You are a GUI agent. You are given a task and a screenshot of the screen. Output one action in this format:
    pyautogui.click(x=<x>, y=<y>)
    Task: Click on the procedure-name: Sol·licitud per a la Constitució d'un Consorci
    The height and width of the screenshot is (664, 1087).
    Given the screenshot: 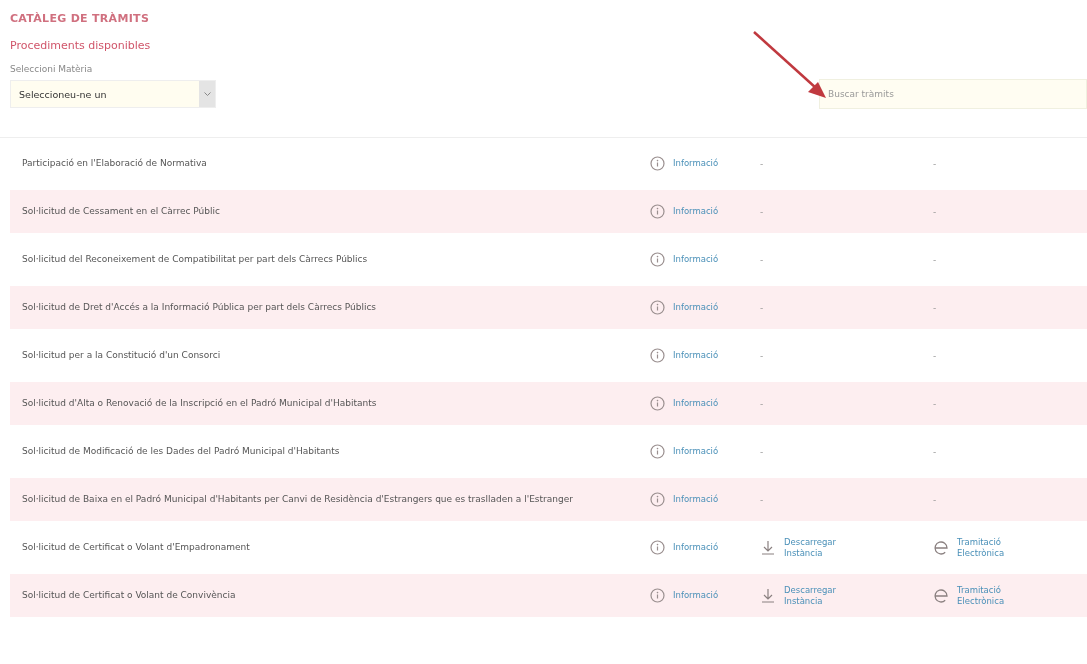 What is the action you would take?
    pyautogui.click(x=121, y=355)
    